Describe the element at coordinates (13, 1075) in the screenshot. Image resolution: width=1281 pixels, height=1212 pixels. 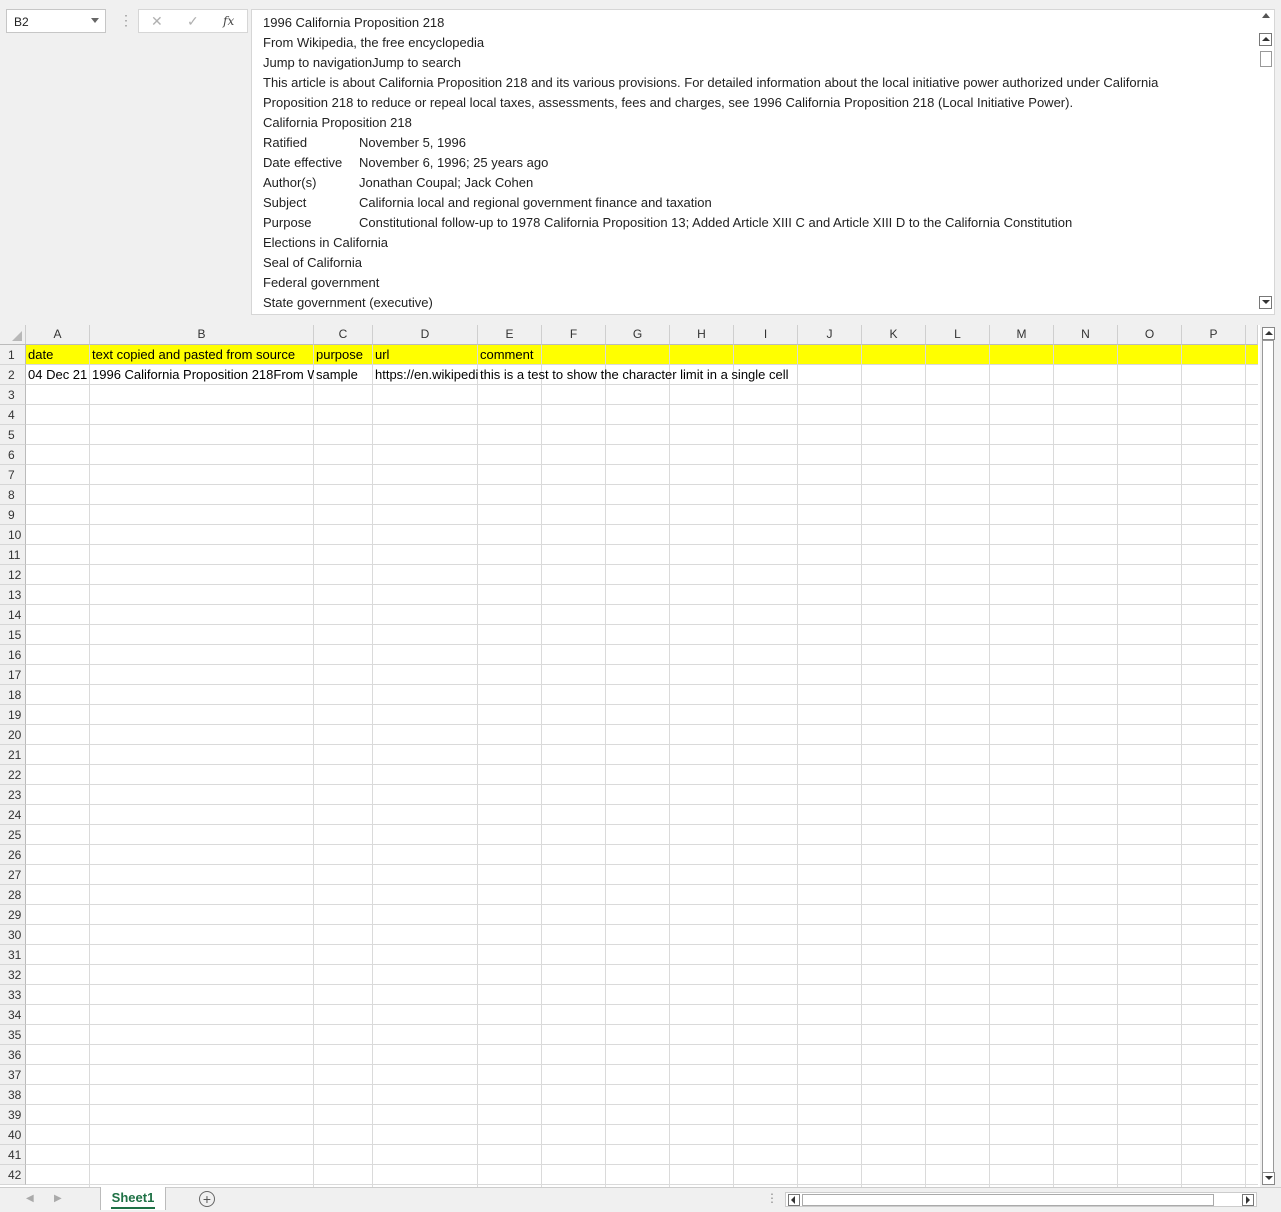
I see `row-header-37: 37` at that location.